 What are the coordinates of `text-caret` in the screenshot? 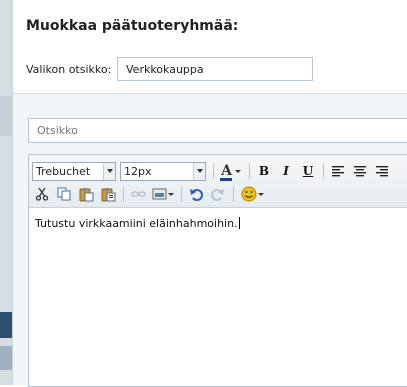 It's located at (239, 223).